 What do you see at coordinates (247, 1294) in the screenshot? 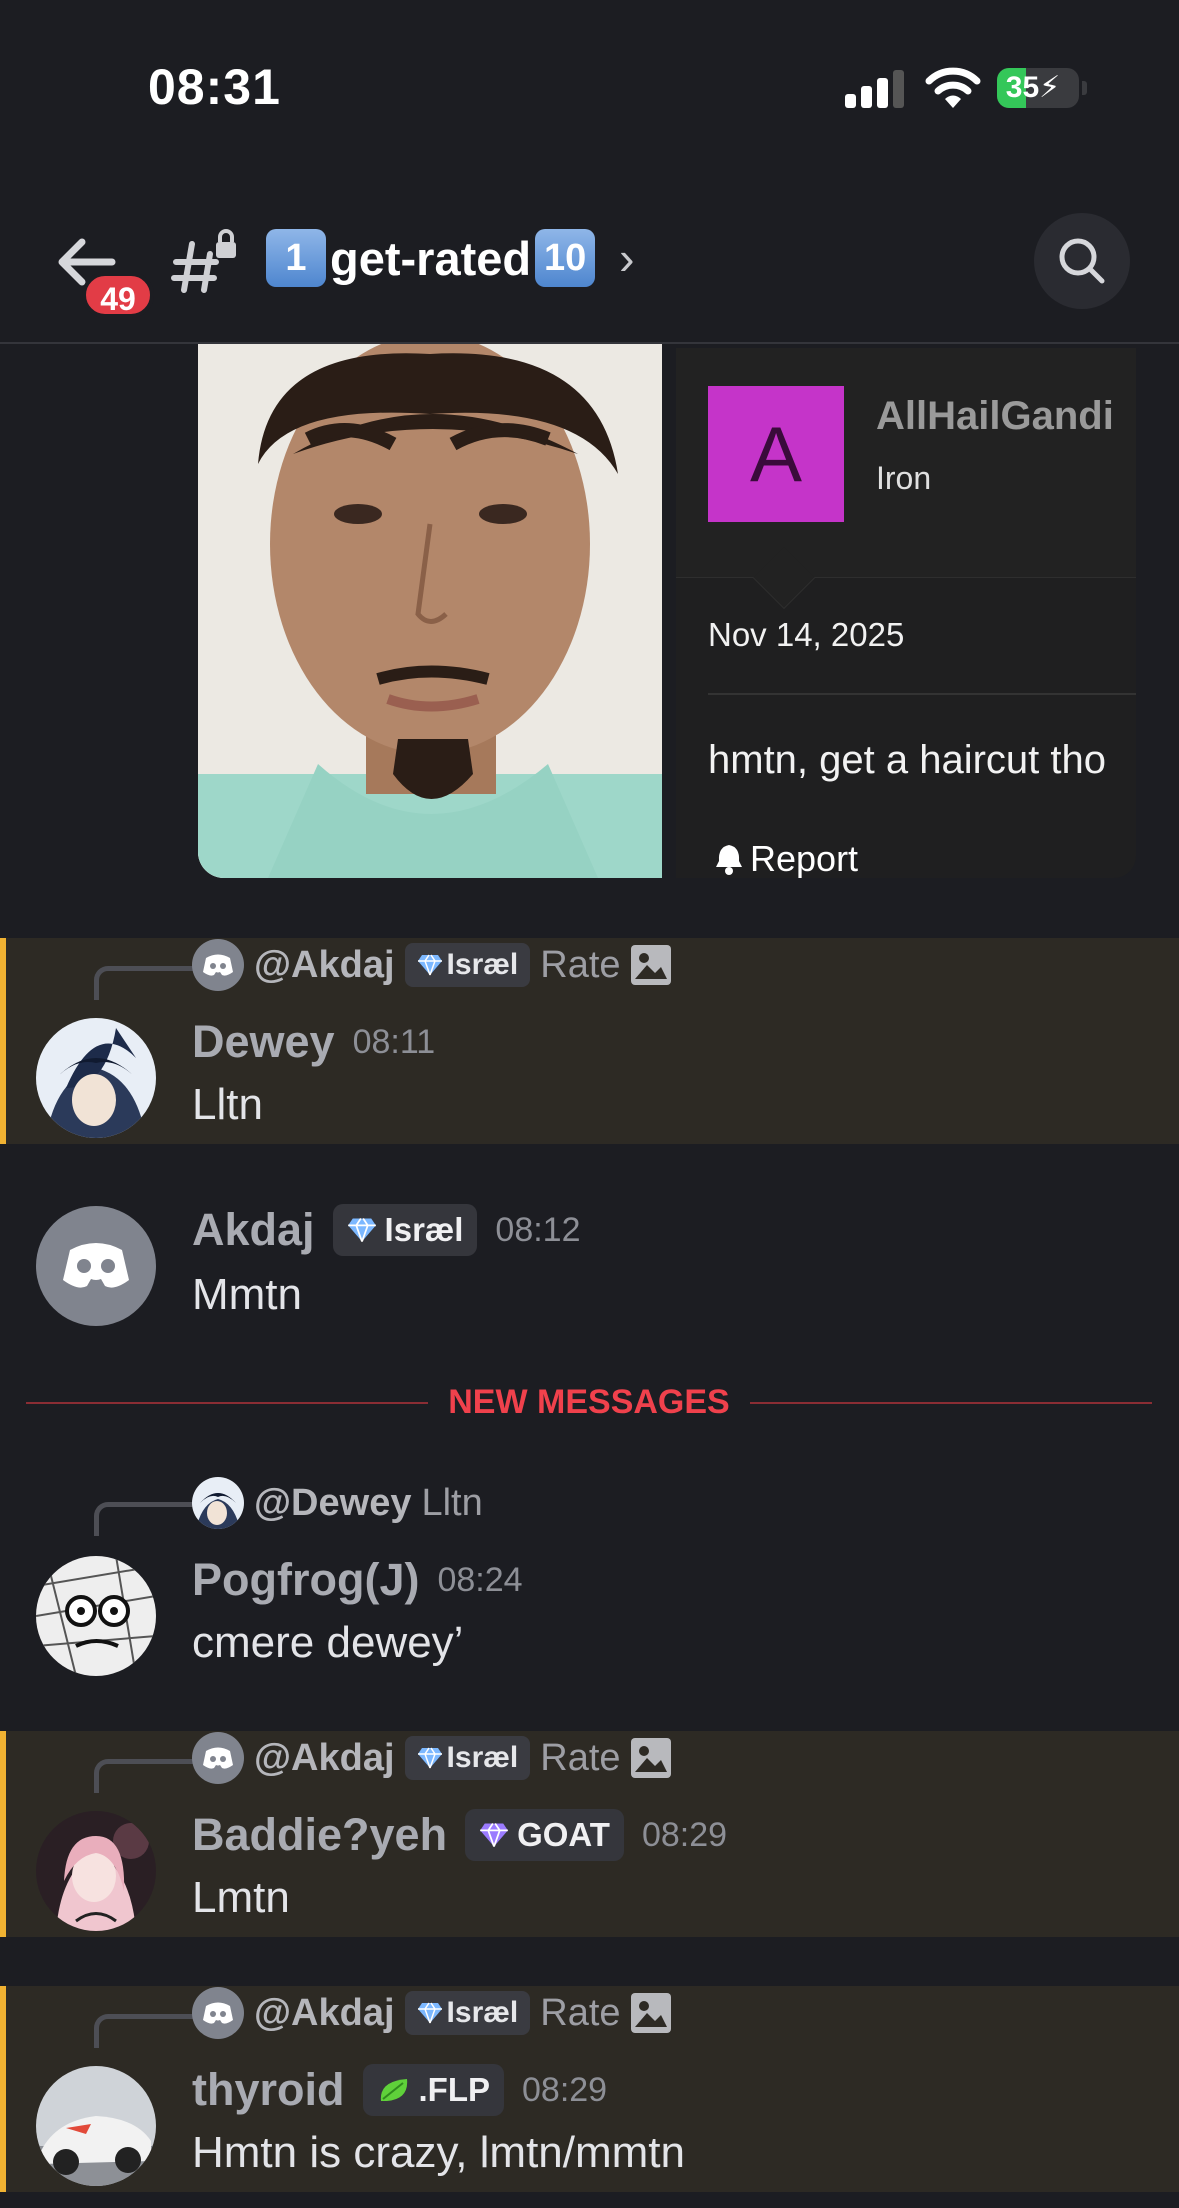
I see `message-text: Mmtn` at bounding box center [247, 1294].